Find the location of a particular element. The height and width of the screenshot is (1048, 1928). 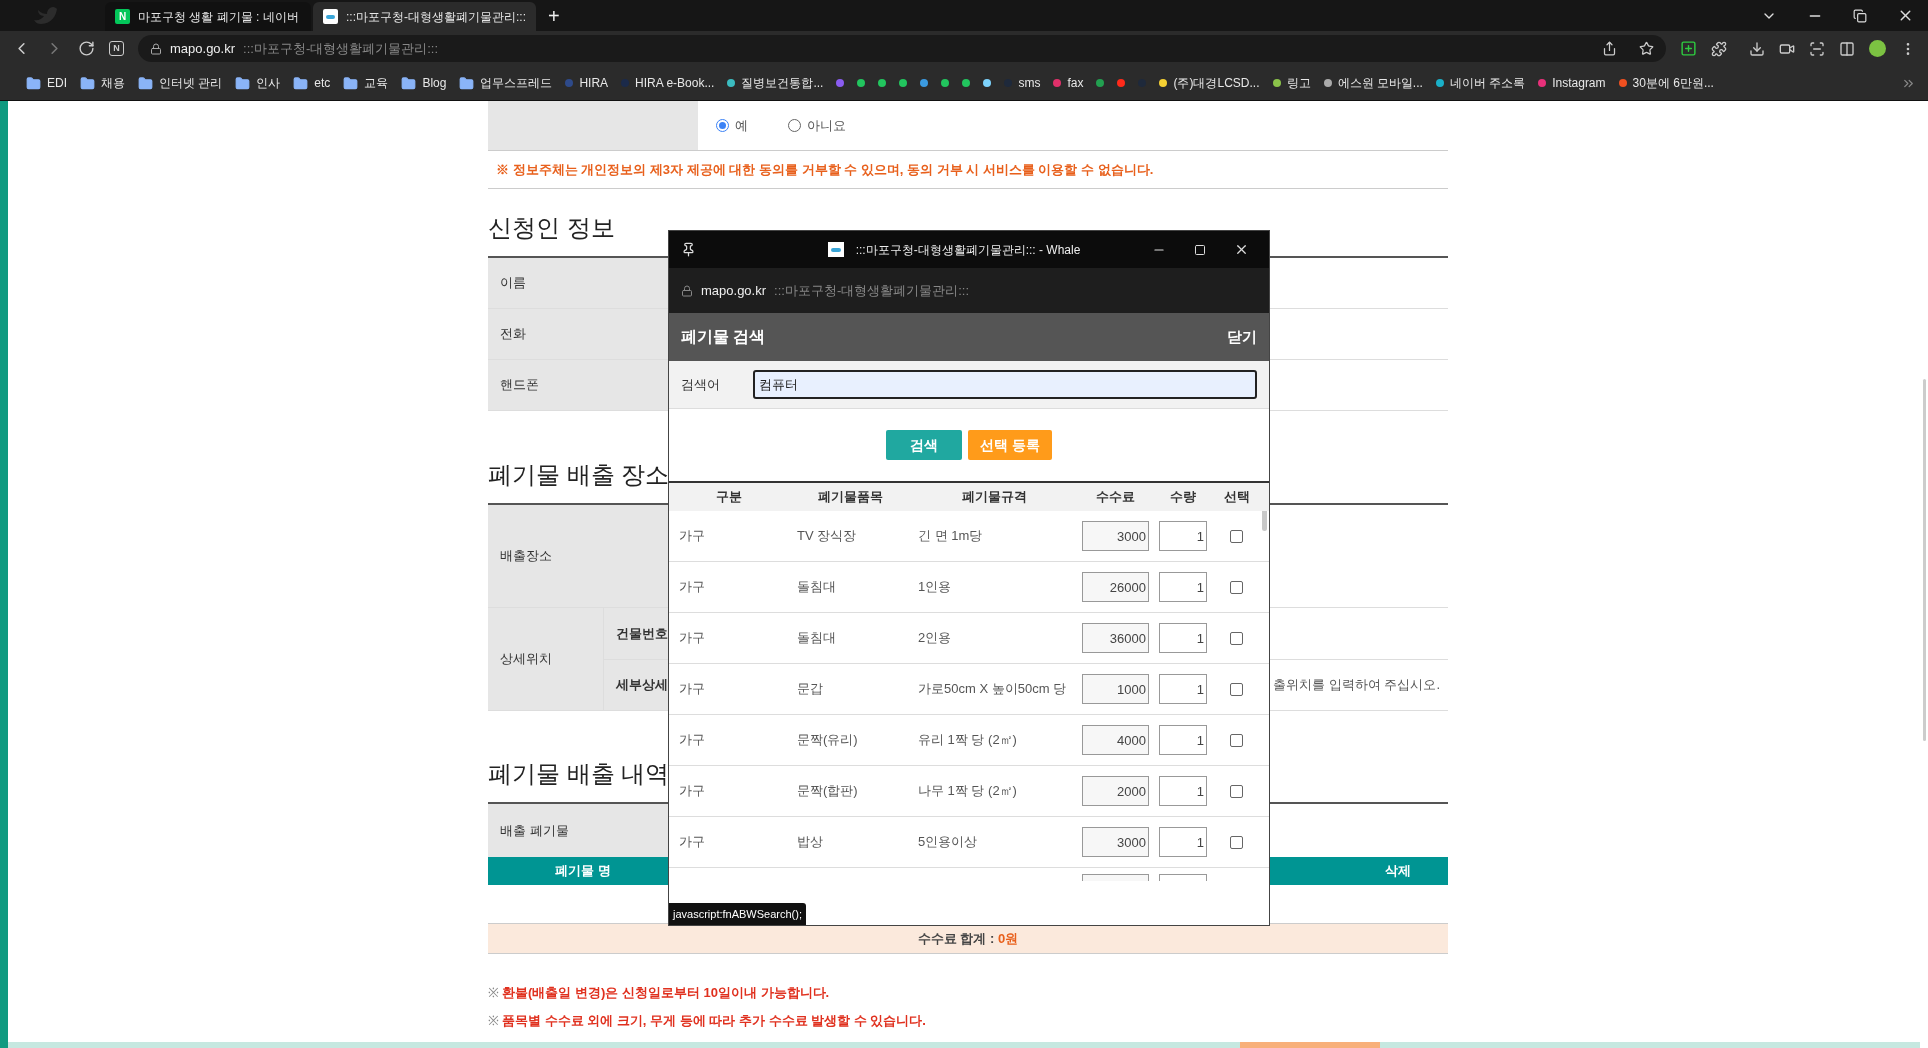

bookmark-link: EDI is located at coordinates (57, 83).